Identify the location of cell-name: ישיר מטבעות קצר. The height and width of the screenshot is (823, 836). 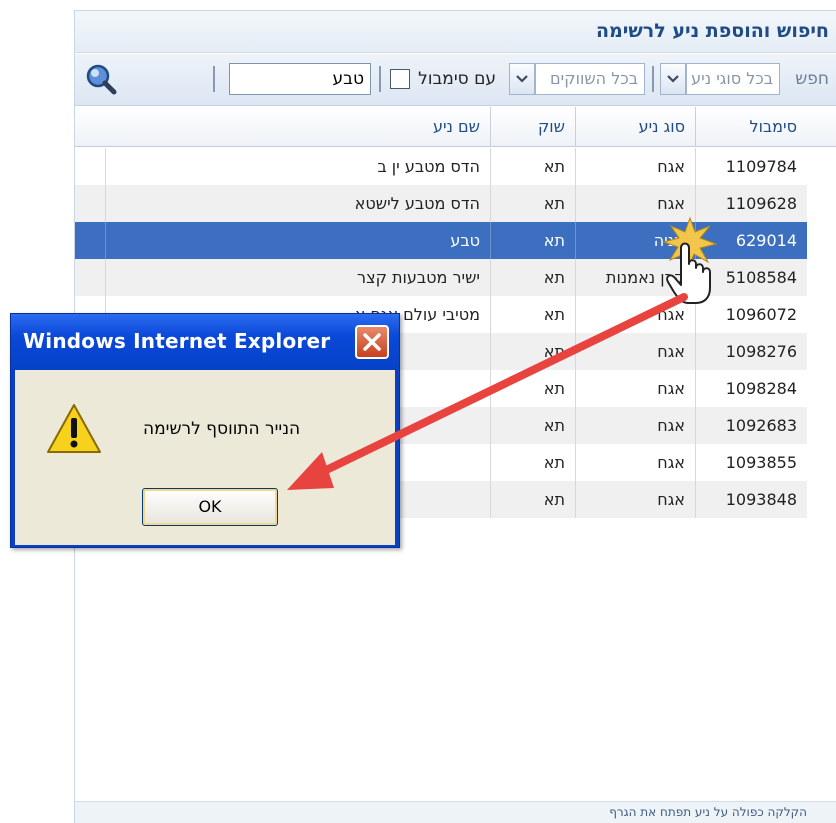
(297, 277).